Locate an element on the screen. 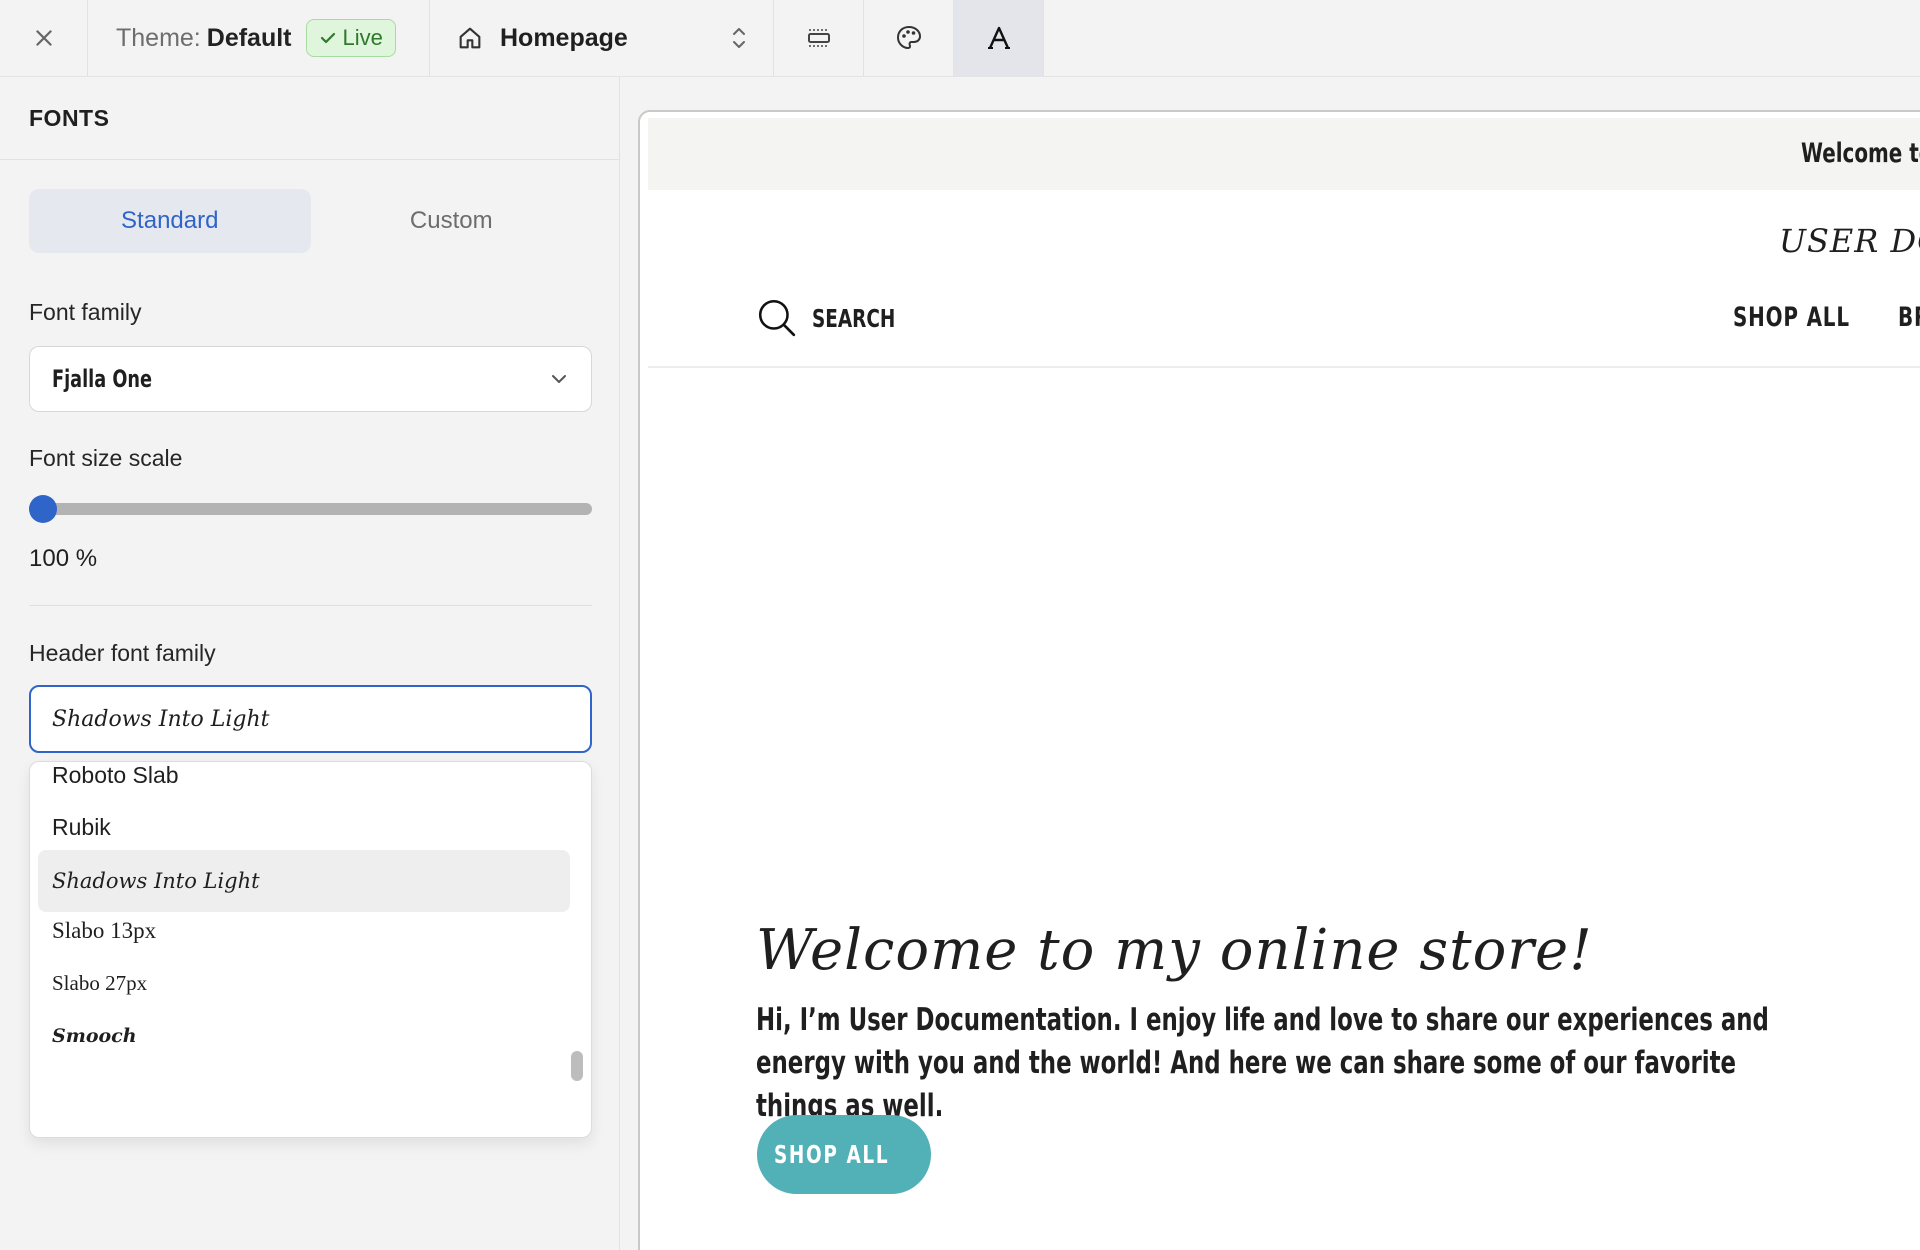 The image size is (1920, 1250). colors-button is located at coordinates (909, 38).